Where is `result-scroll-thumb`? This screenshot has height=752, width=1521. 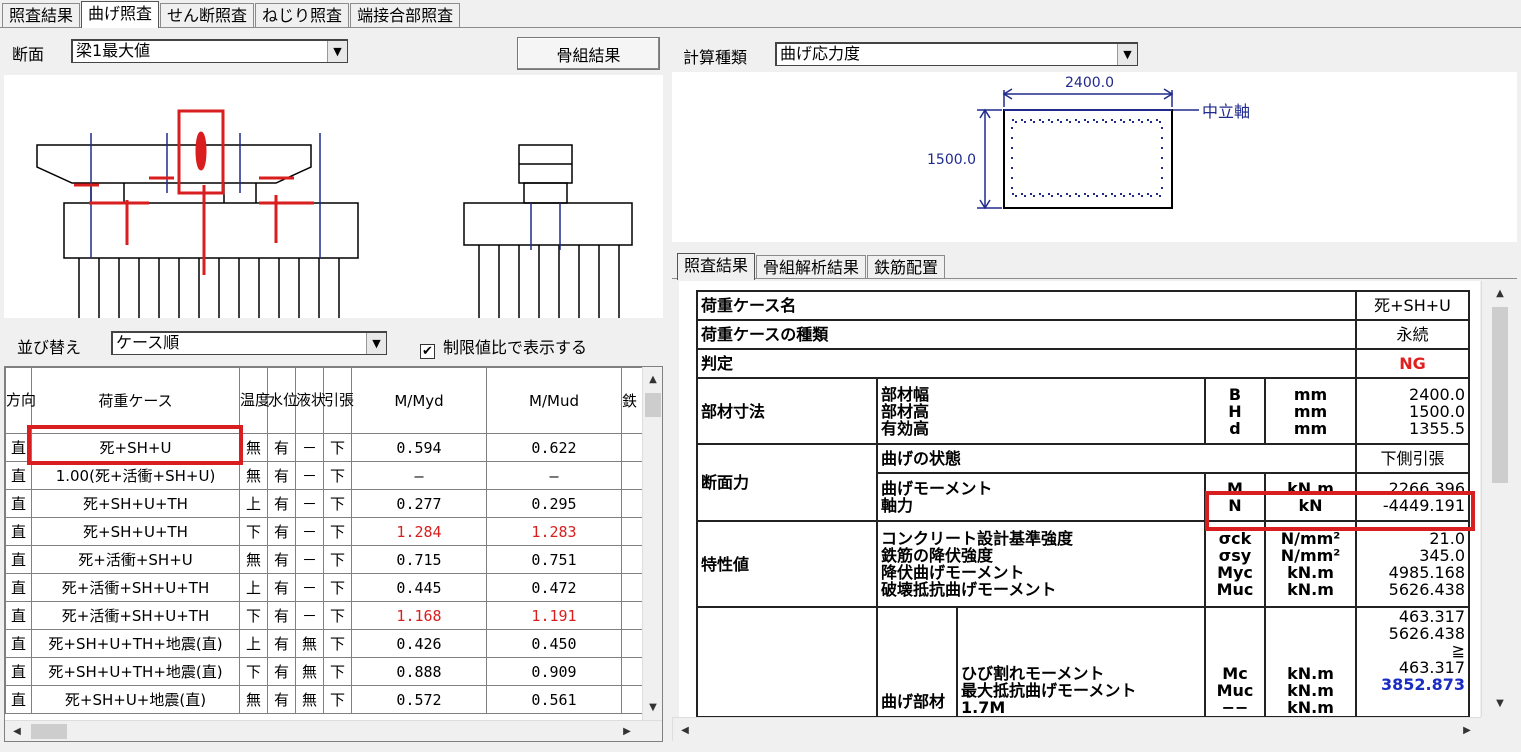 result-scroll-thumb is located at coordinates (1500, 395).